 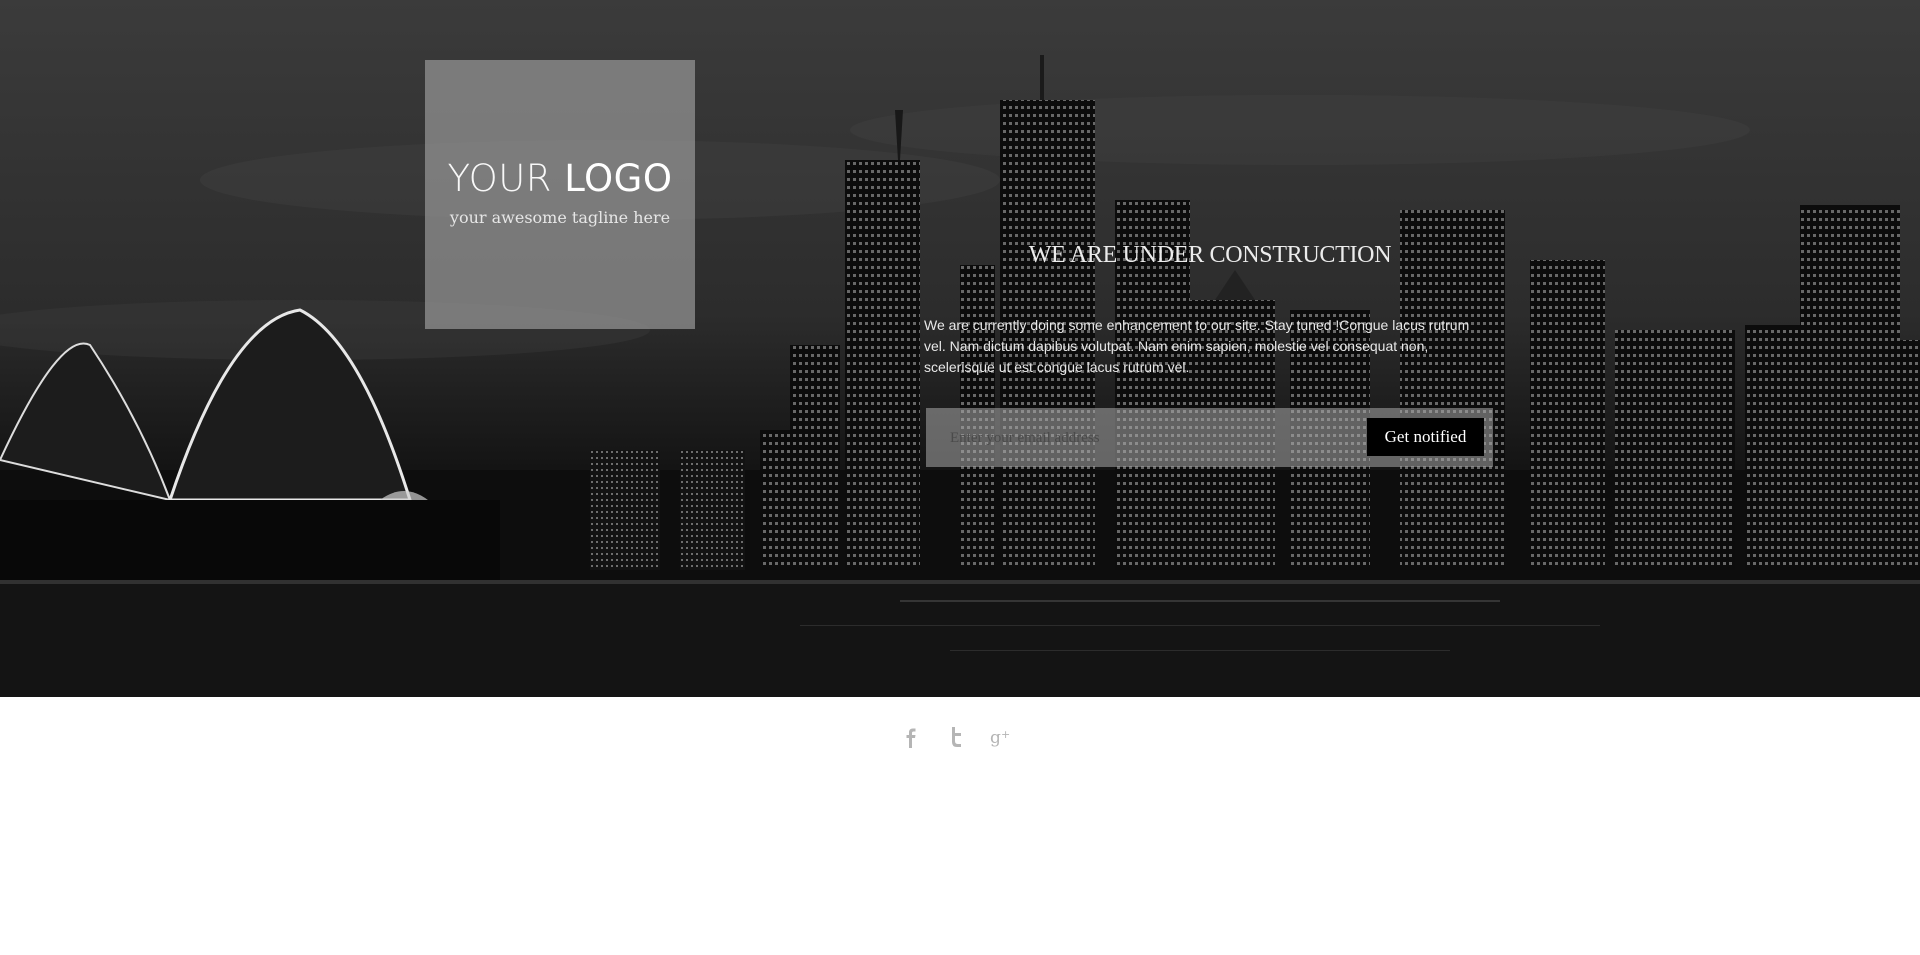 I want to click on get-notified-button: Get notified, so click(x=1425, y=437).